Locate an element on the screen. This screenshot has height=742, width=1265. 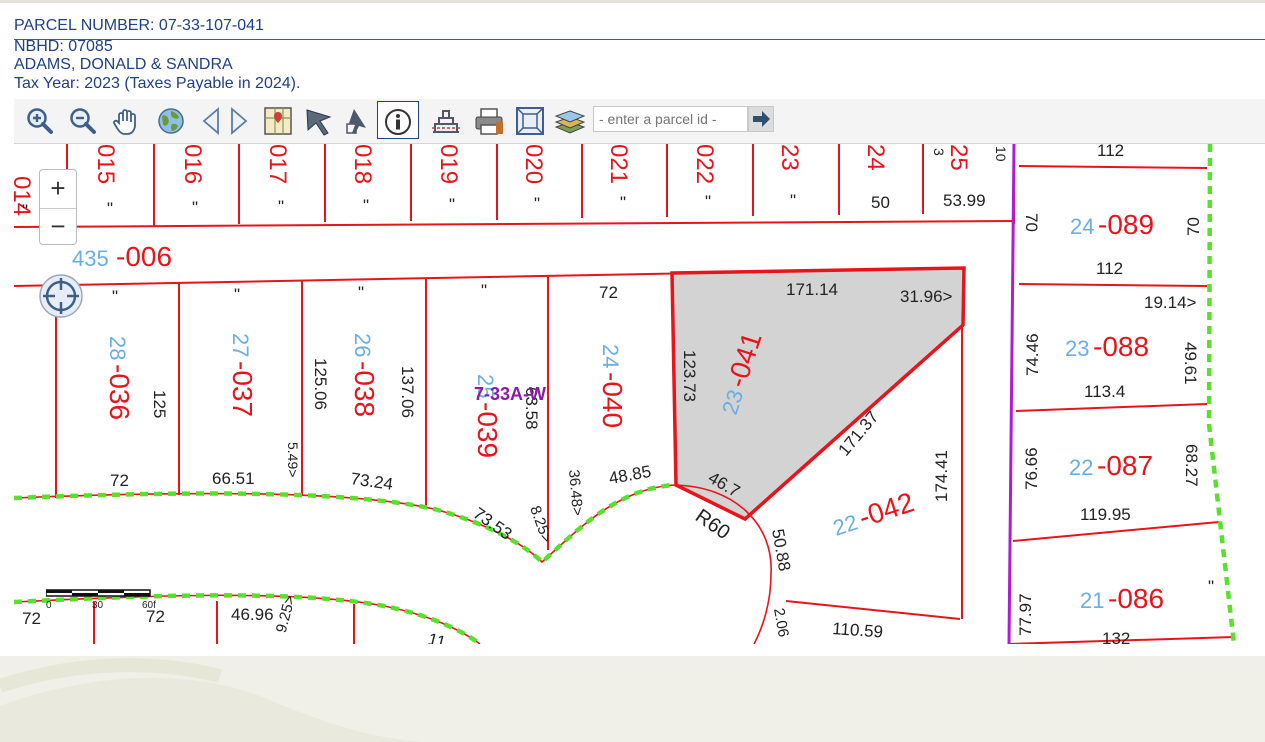
svg-text: 76.66 is located at coordinates (1031, 468).